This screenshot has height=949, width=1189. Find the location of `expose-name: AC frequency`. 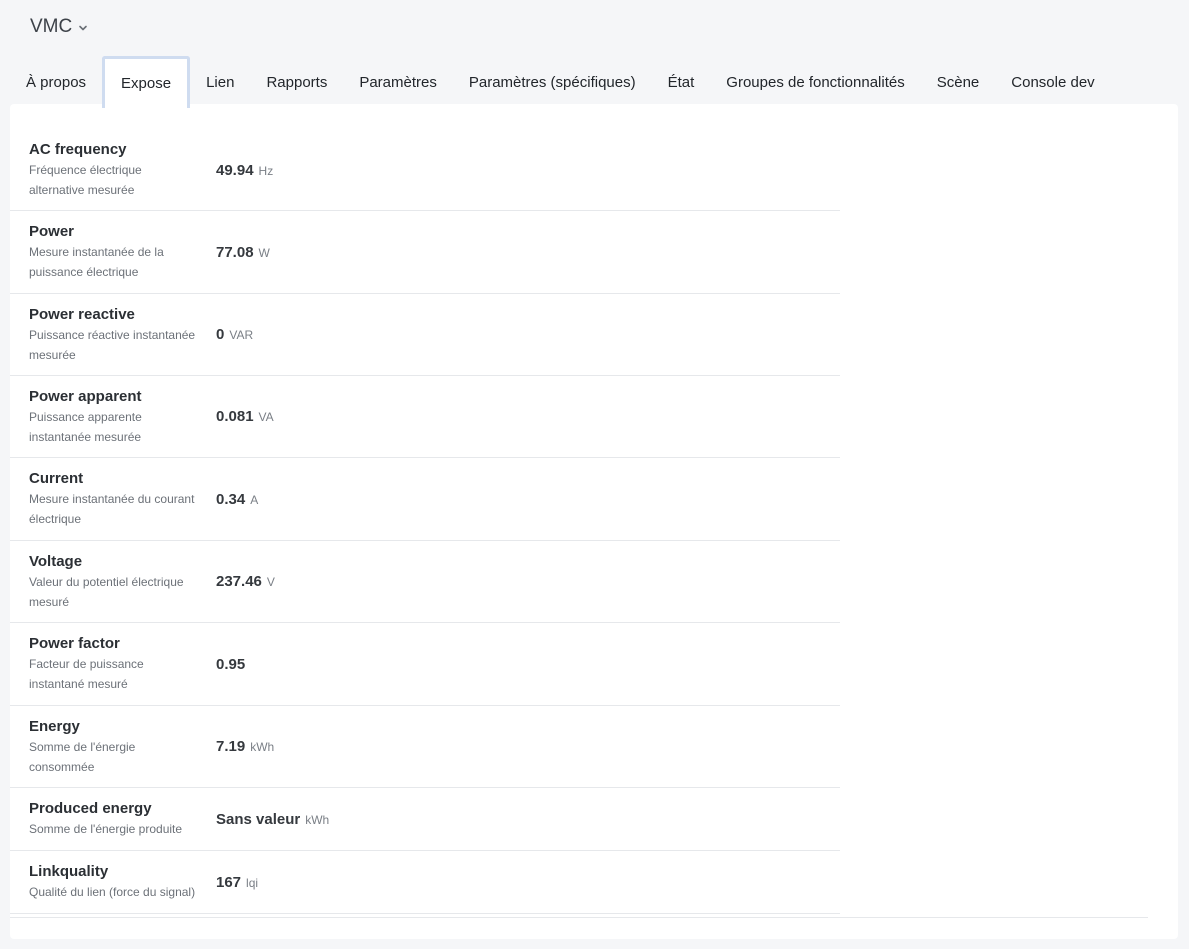

expose-name: AC frequency is located at coordinates (78, 149).